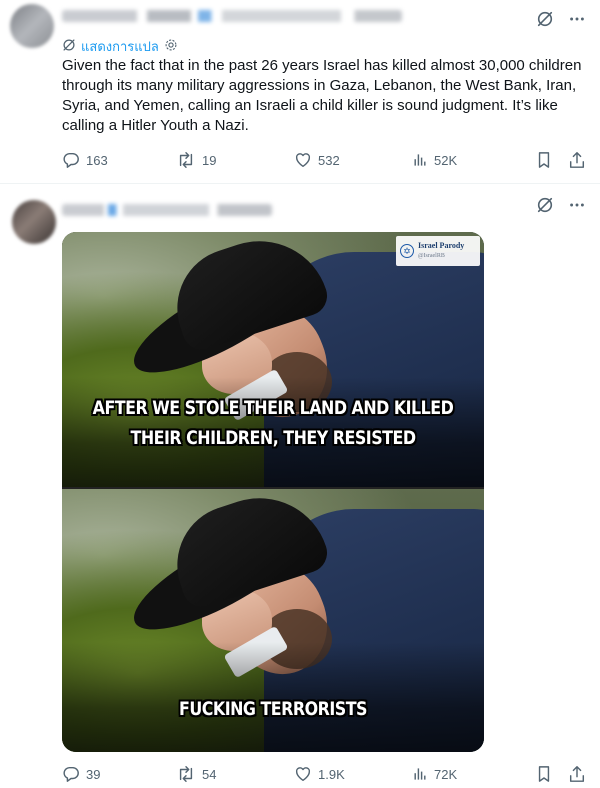 The width and height of the screenshot is (600, 788). What do you see at coordinates (474, 774) in the screenshot?
I see `views-button: 72K` at bounding box center [474, 774].